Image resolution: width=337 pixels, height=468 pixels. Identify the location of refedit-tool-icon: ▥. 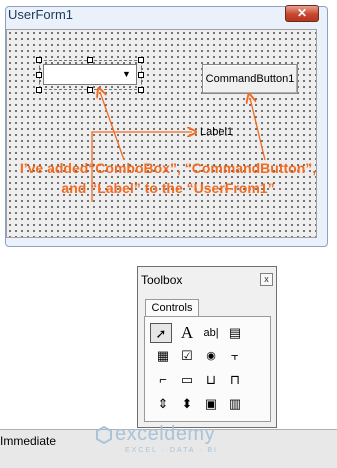
(235, 404).